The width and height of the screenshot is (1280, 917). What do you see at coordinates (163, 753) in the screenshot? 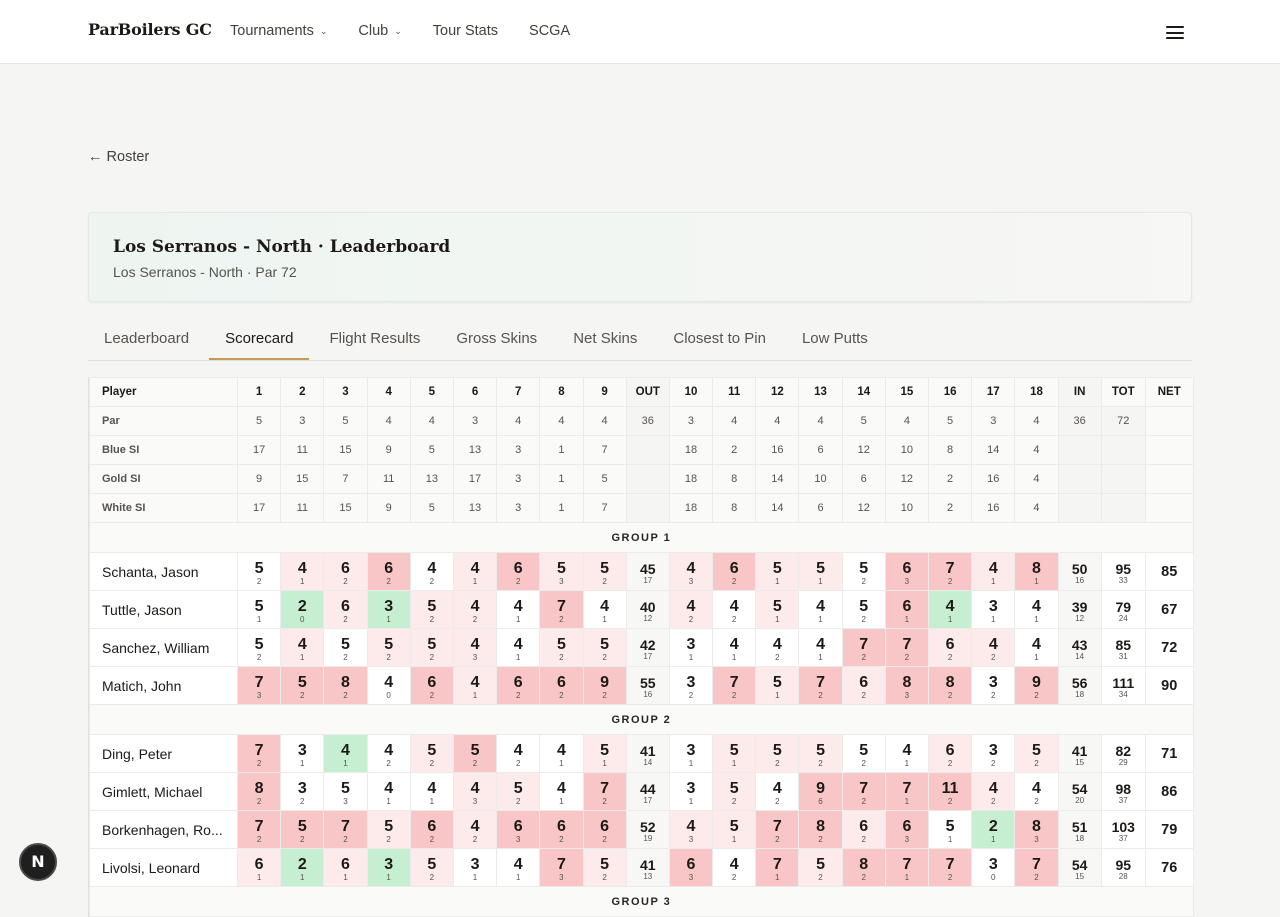
I see `player-name: Ding, Peter` at bounding box center [163, 753].